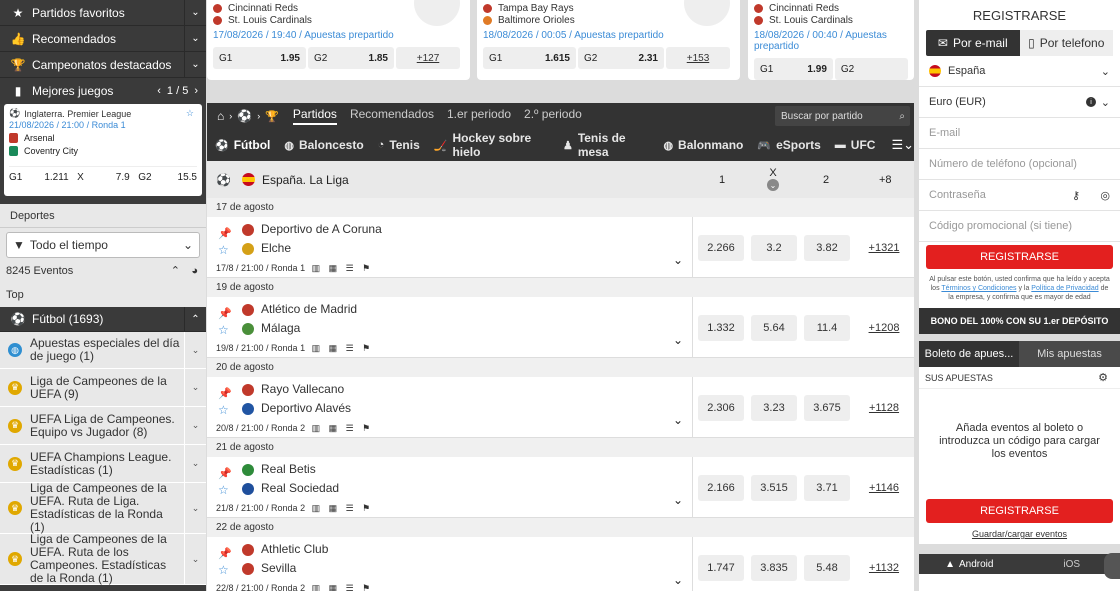 The height and width of the screenshot is (591, 1120). Describe the element at coordinates (1076, 195) in the screenshot. I see `key-icon: ⚷` at that location.